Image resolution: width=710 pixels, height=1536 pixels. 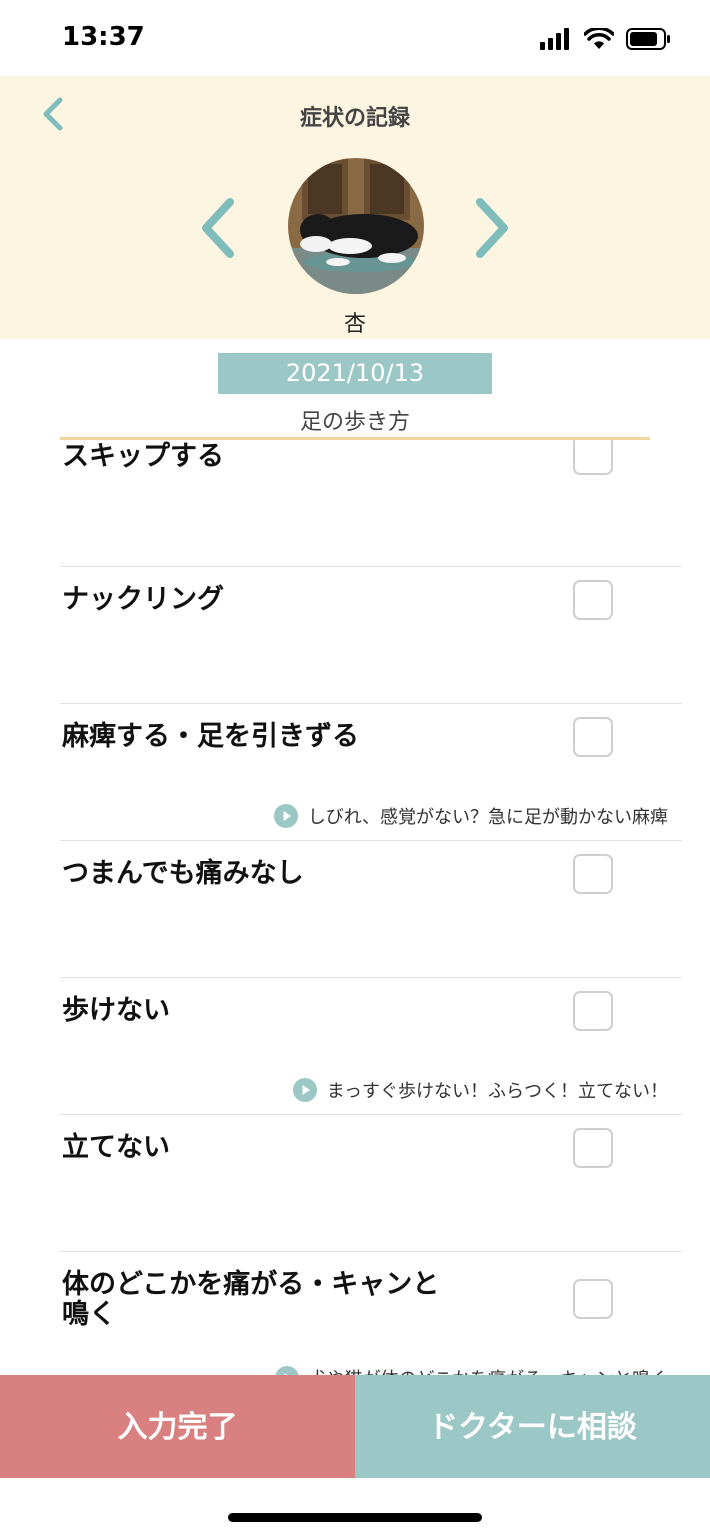 I want to click on symptom-label: 立てない, so click(x=116, y=1147).